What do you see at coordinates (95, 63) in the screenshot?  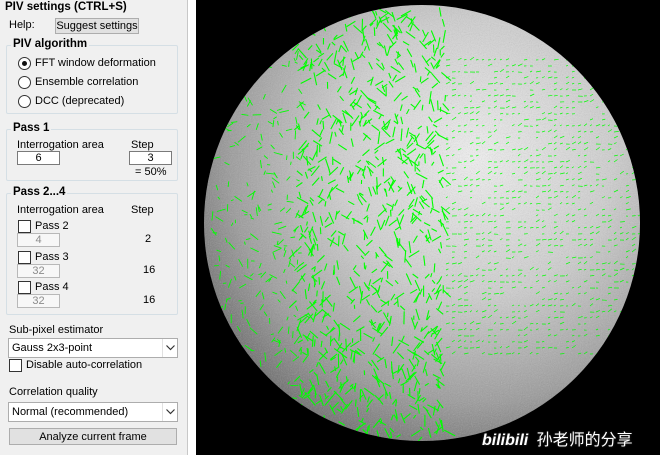 I see `radio-label-fft: FFT window deformation` at bounding box center [95, 63].